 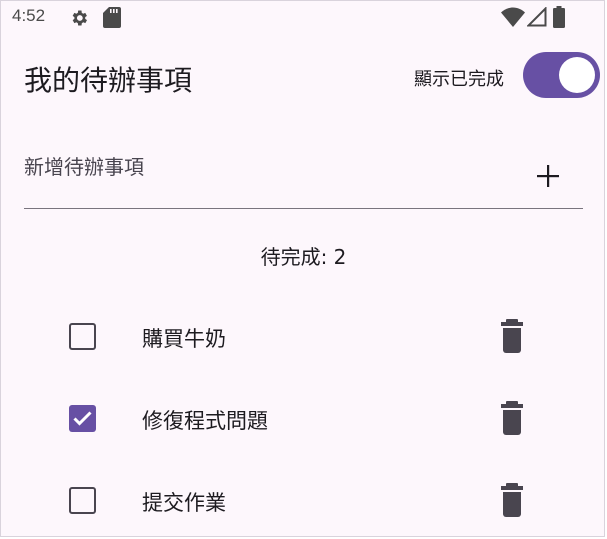 I want to click on todo-label: 購買牛奶, so click(x=184, y=339).